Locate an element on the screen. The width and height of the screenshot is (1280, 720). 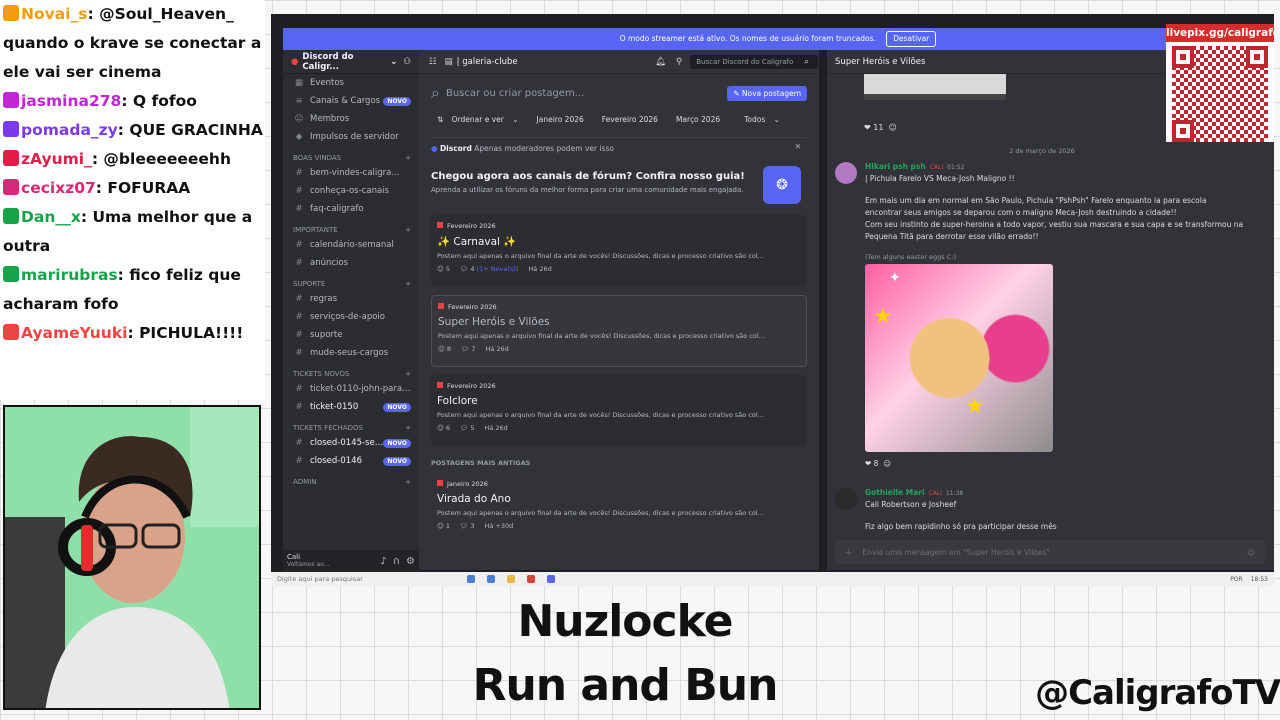
pin-icon: ⚲ is located at coordinates (679, 62).